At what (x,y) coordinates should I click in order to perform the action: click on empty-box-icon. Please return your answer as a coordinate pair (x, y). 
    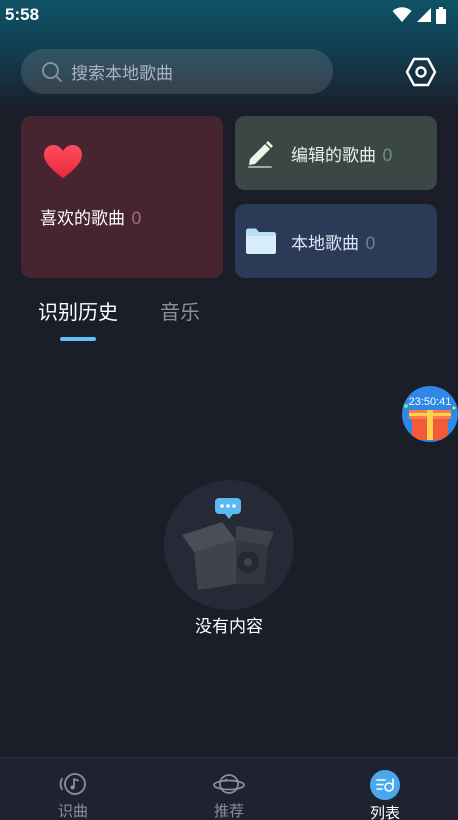
    Looking at the image, I should click on (228, 544).